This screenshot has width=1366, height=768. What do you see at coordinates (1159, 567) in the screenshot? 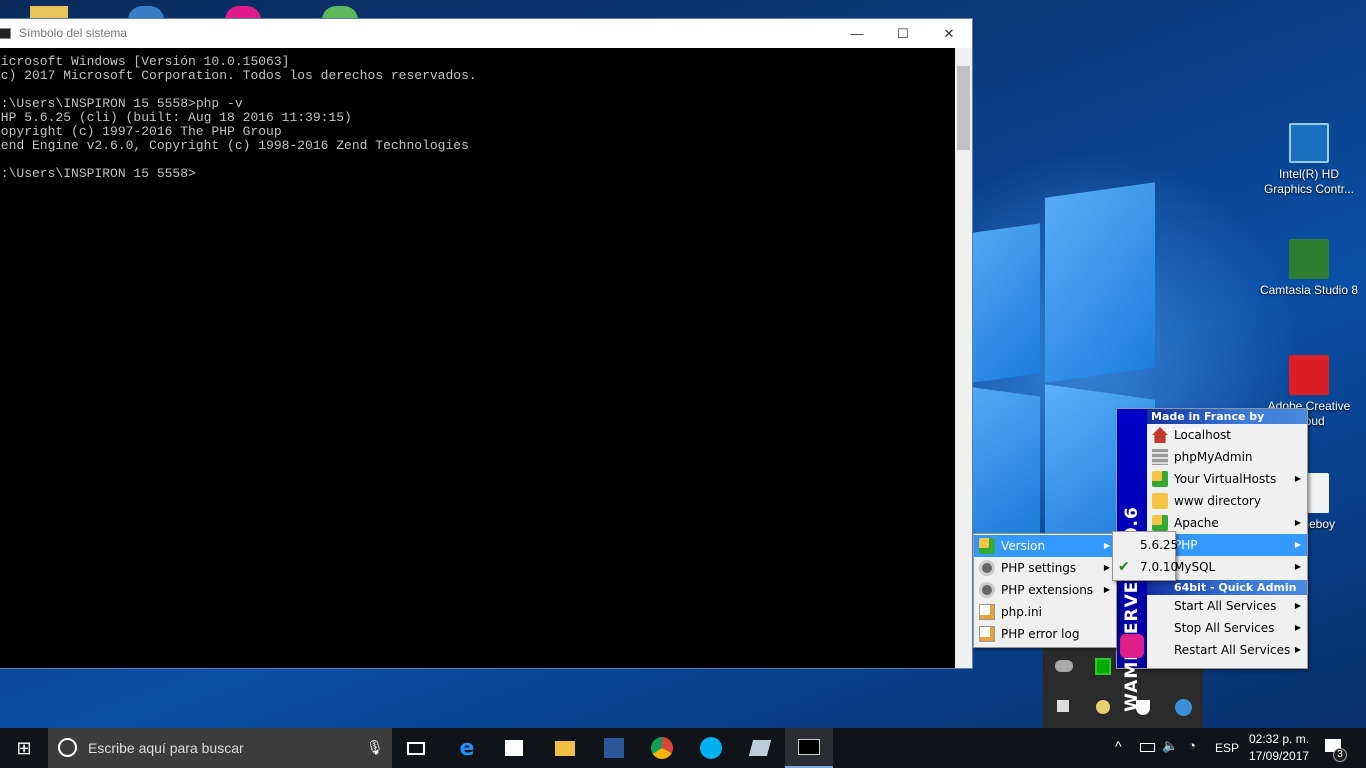
I see `menu-item-label: 7.0.10` at bounding box center [1159, 567].